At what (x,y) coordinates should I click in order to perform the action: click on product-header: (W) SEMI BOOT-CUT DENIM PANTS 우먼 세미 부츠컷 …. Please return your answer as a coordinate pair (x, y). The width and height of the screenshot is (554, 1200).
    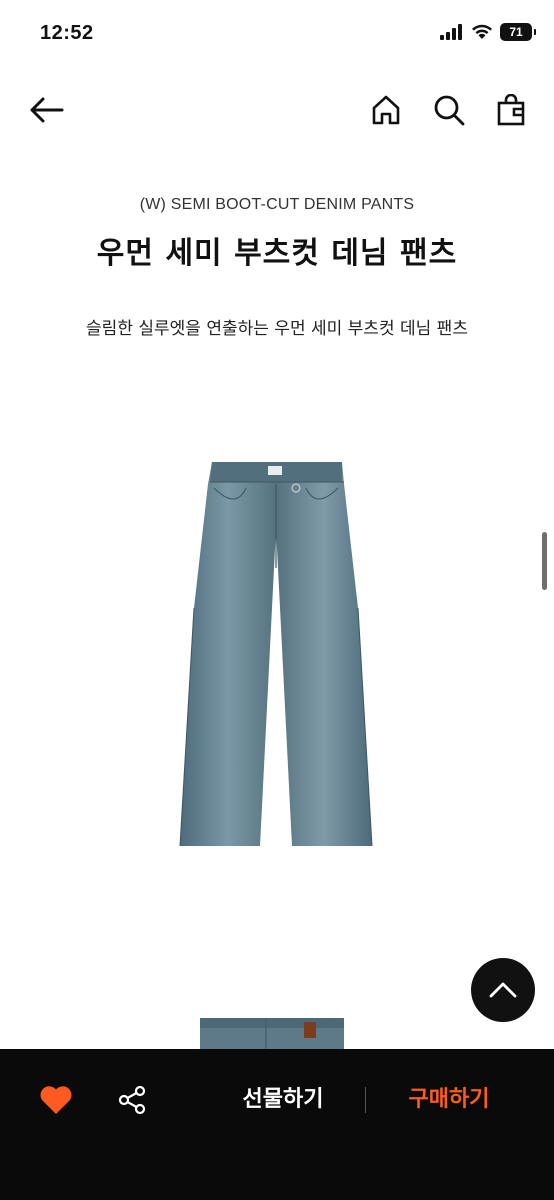
    Looking at the image, I should click on (277, 234).